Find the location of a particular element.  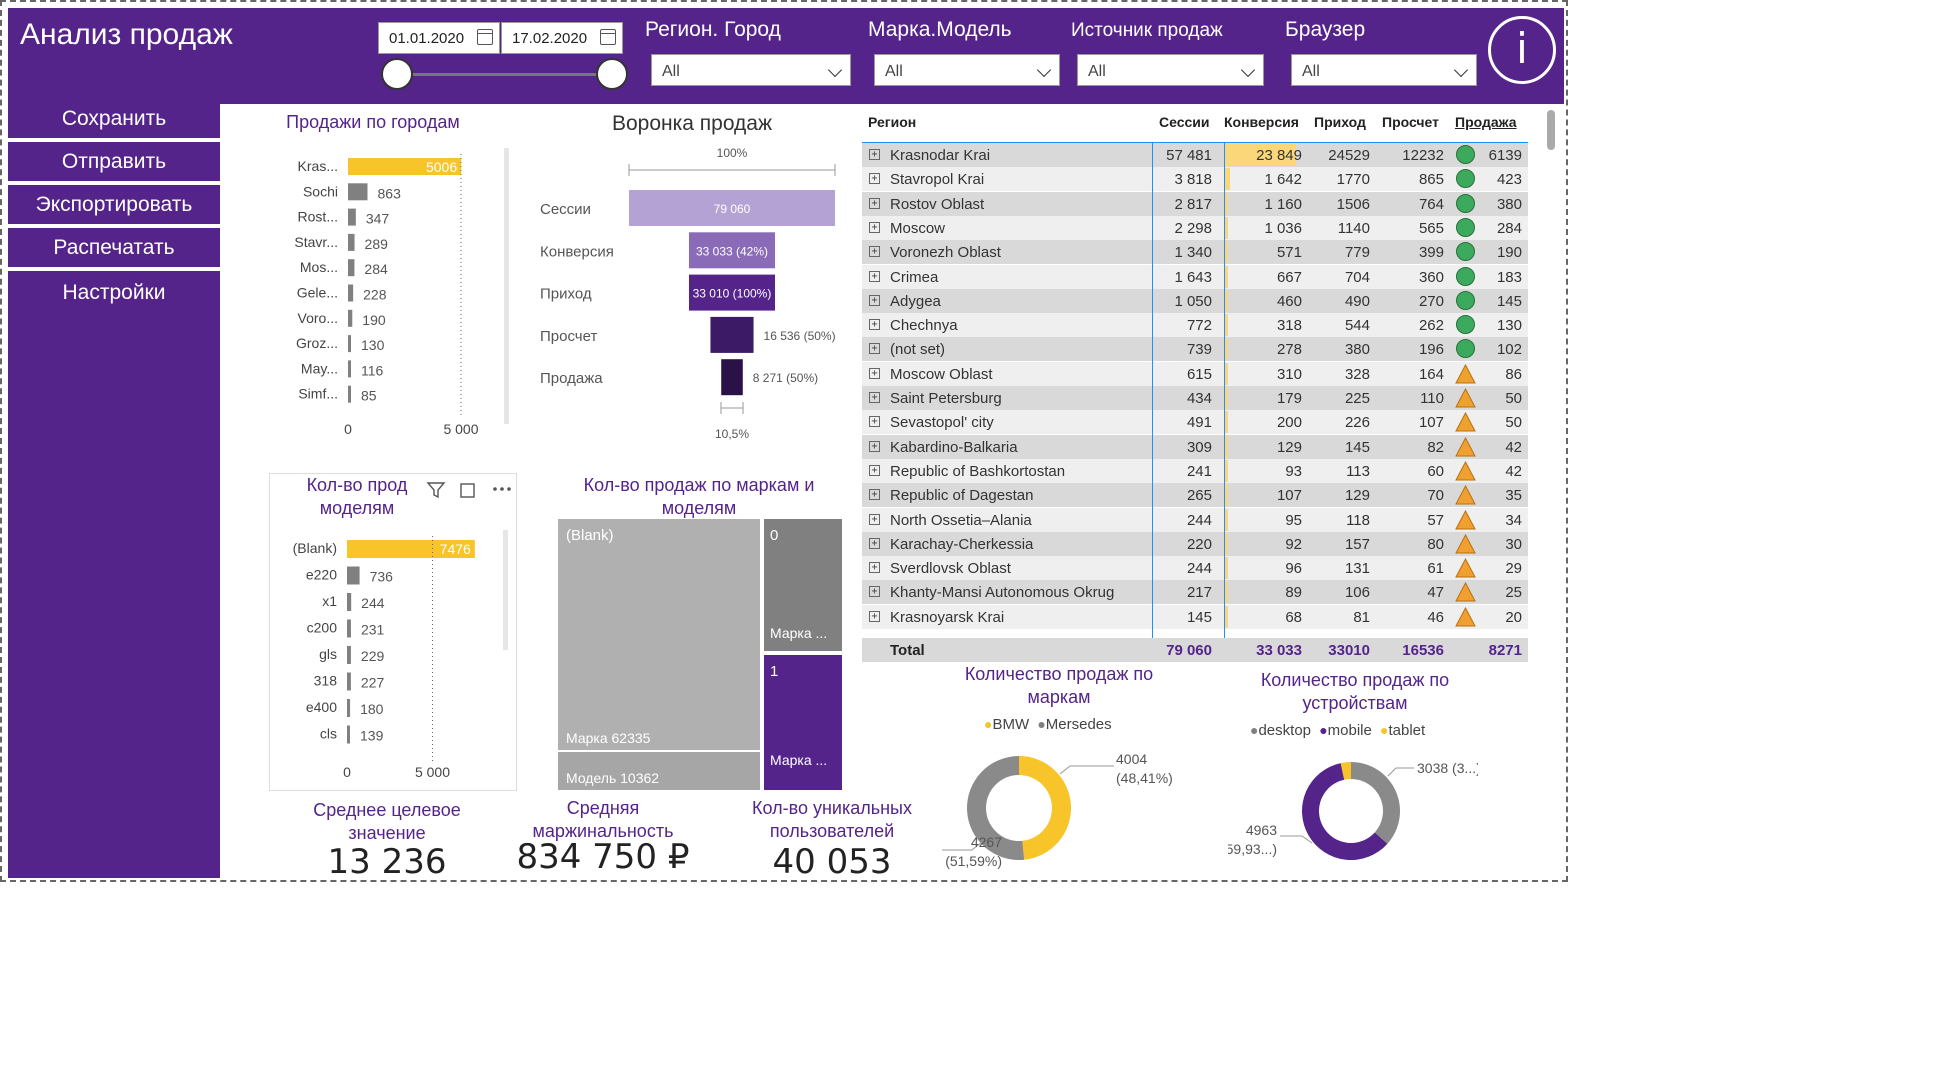

cell-calc: 12232 is located at coordinates (1423, 155).